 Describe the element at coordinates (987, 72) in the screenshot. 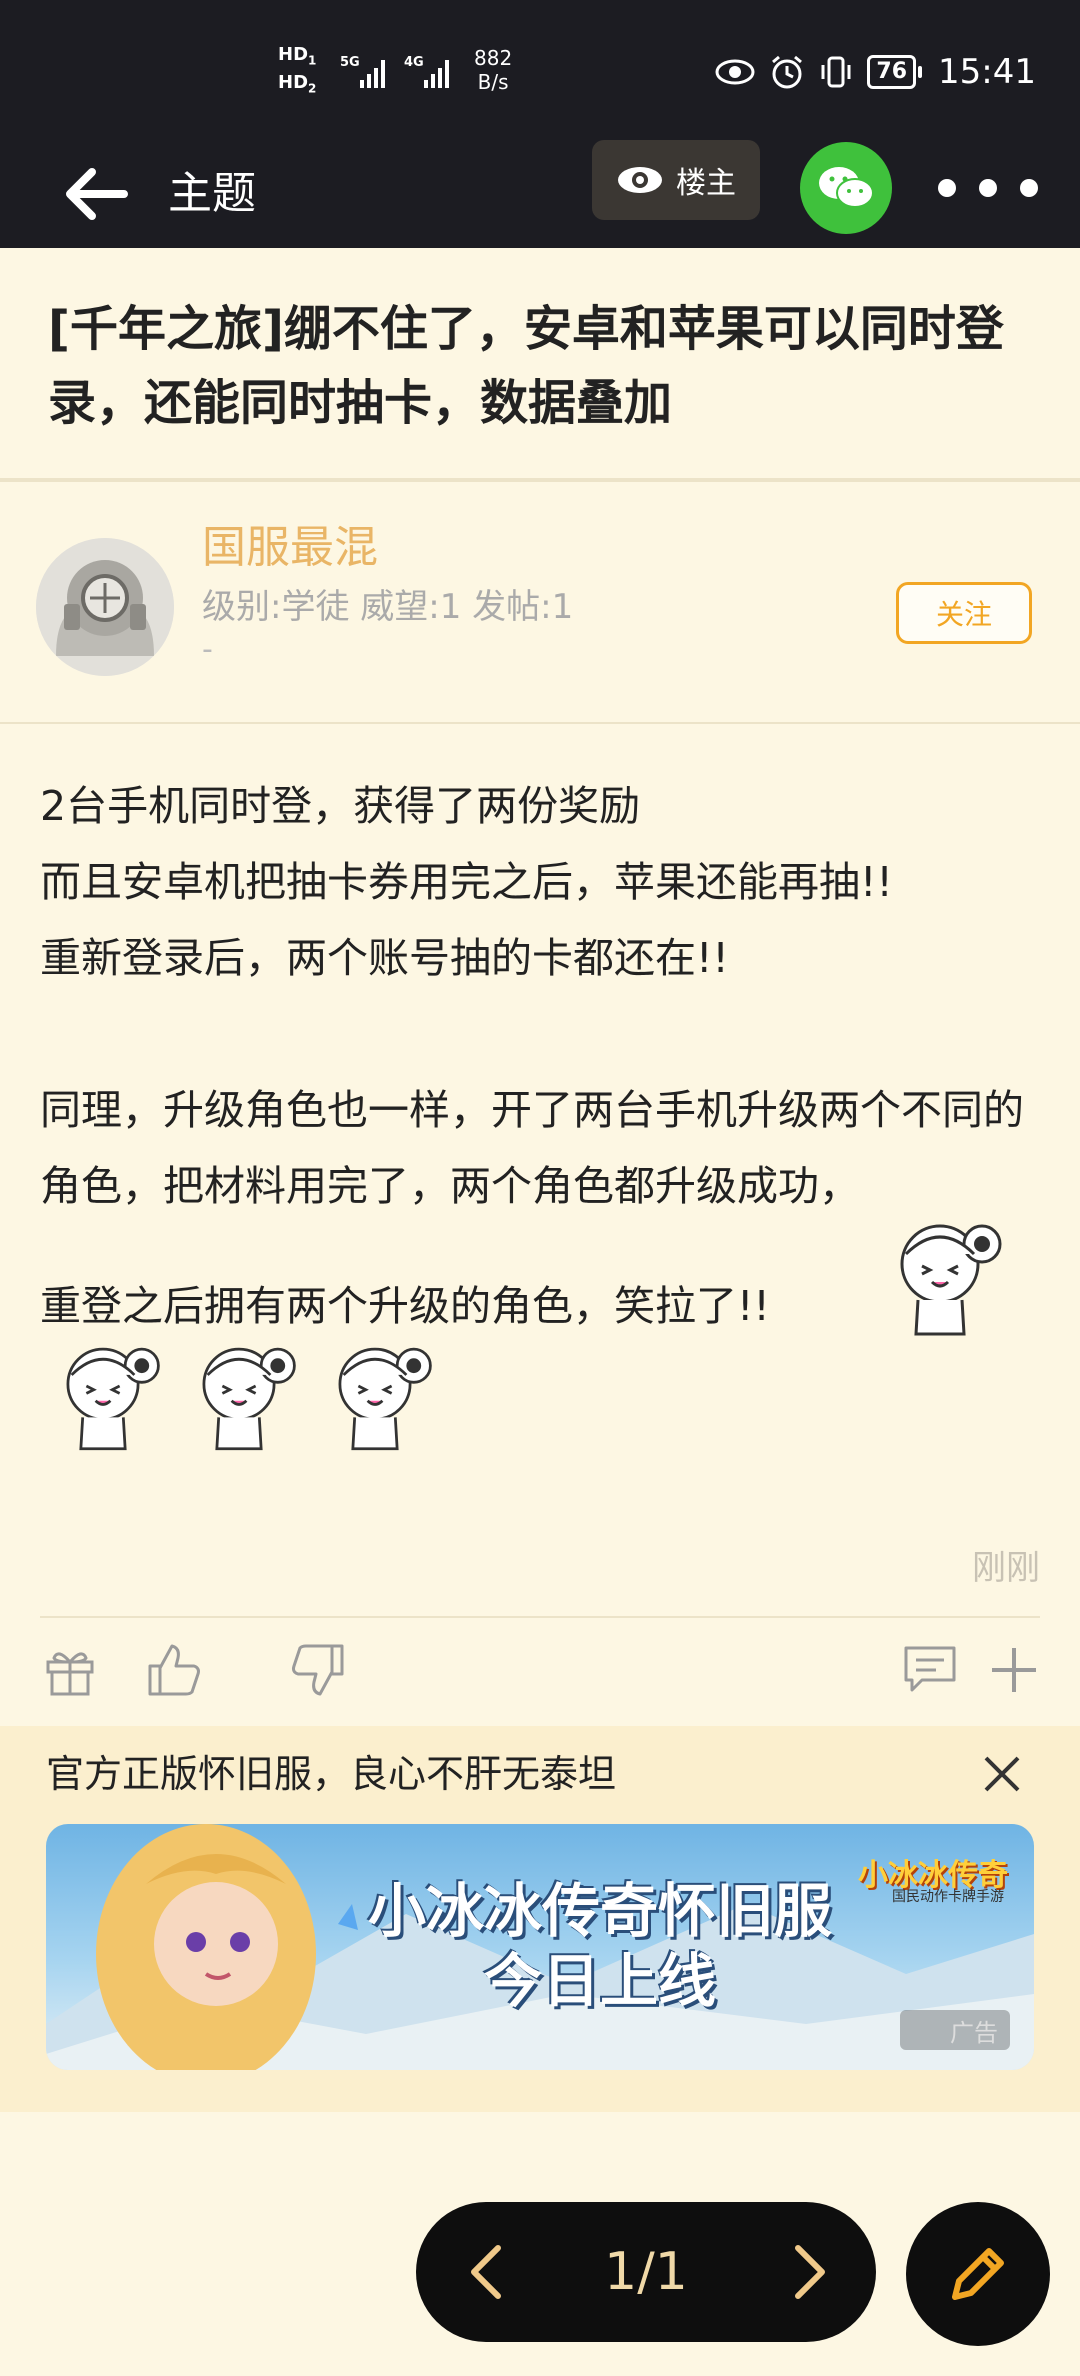

I see `clock: 15:41` at that location.